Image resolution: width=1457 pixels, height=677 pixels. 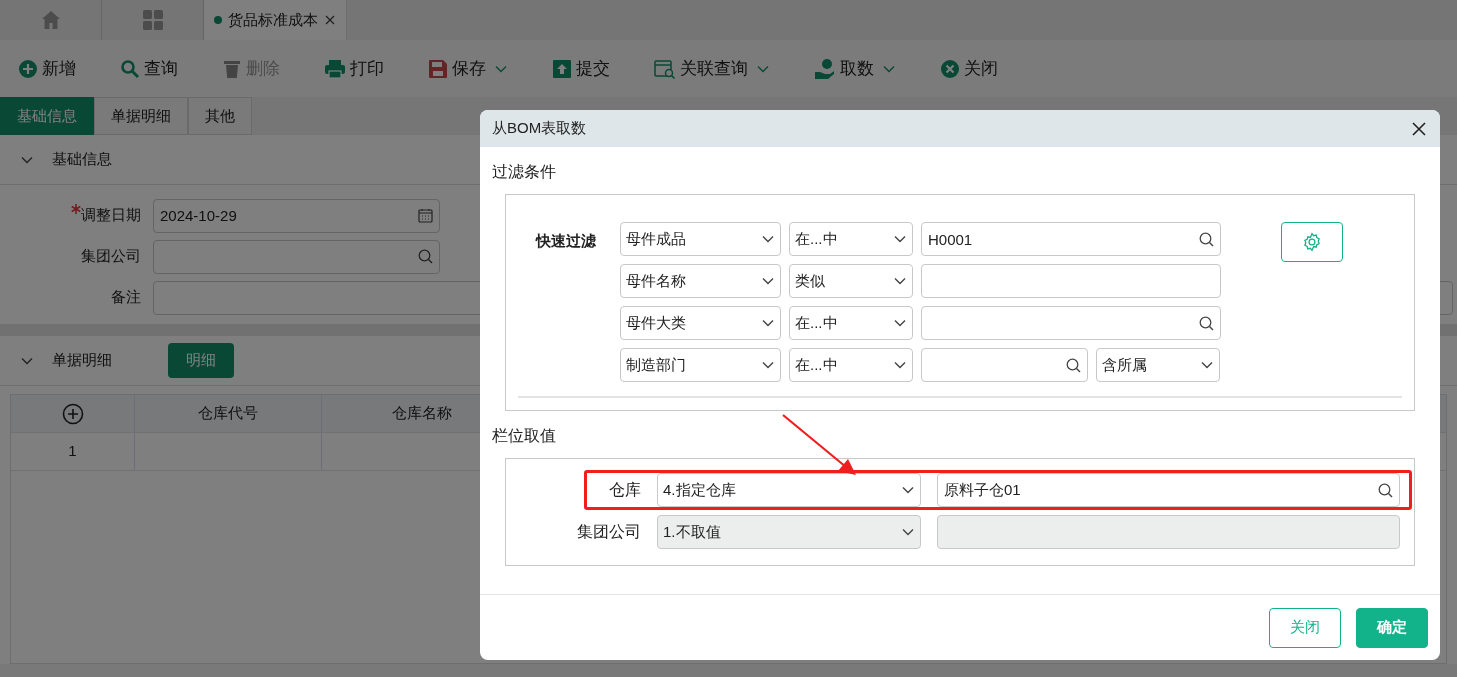 I want to click on add-icon, so click(x=28, y=68).